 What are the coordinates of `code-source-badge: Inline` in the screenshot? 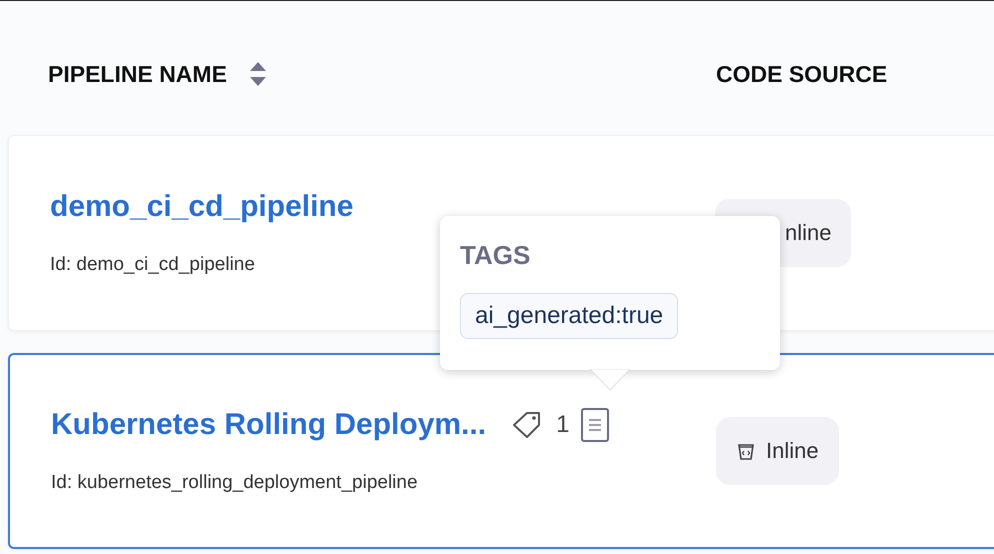 It's located at (777, 451).